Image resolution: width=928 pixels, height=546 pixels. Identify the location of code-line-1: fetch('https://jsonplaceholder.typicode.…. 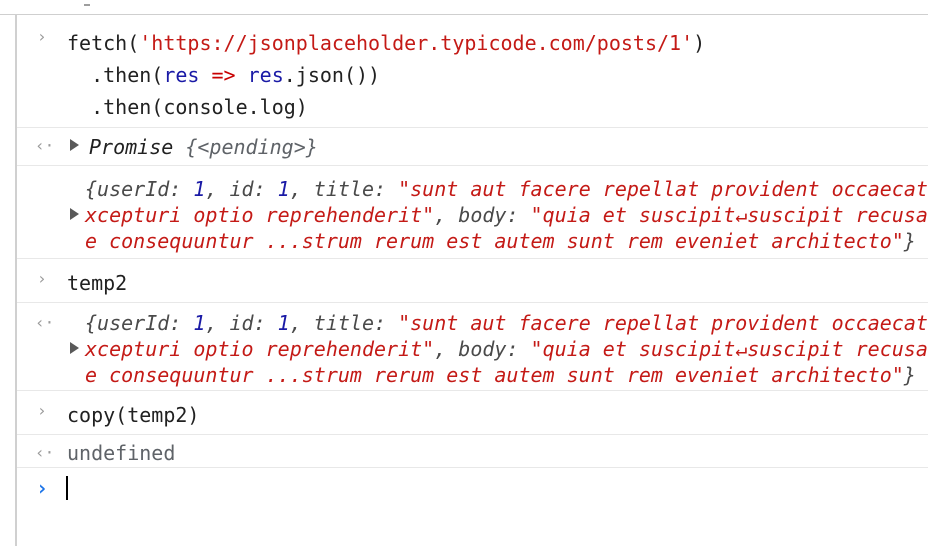
(386, 43).